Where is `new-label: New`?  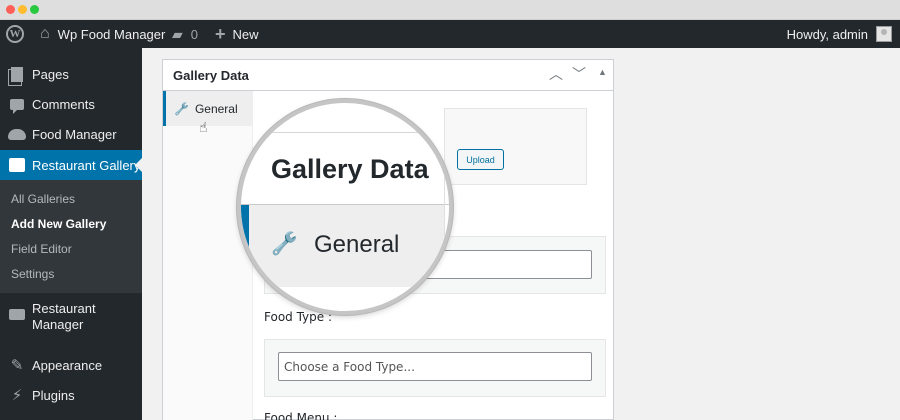 new-label: New is located at coordinates (245, 34).